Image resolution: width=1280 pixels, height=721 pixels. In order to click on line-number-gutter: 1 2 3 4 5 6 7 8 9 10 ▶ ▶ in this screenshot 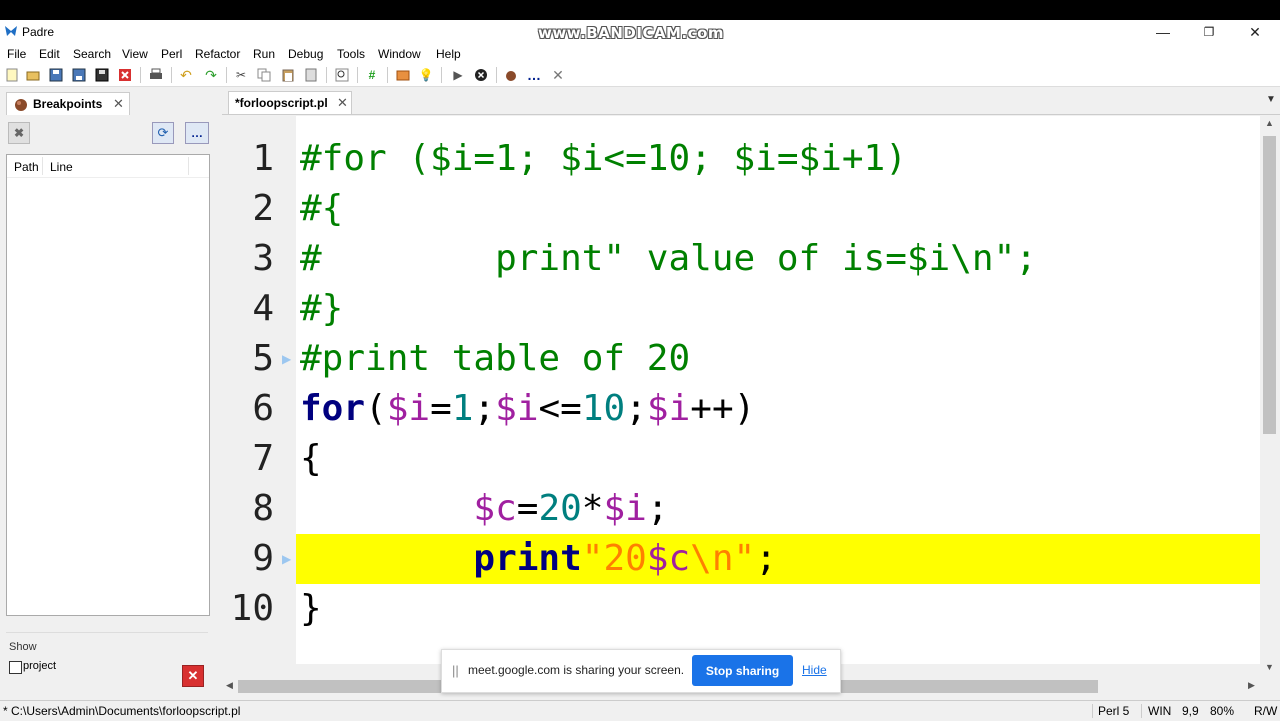, I will do `click(259, 390)`.